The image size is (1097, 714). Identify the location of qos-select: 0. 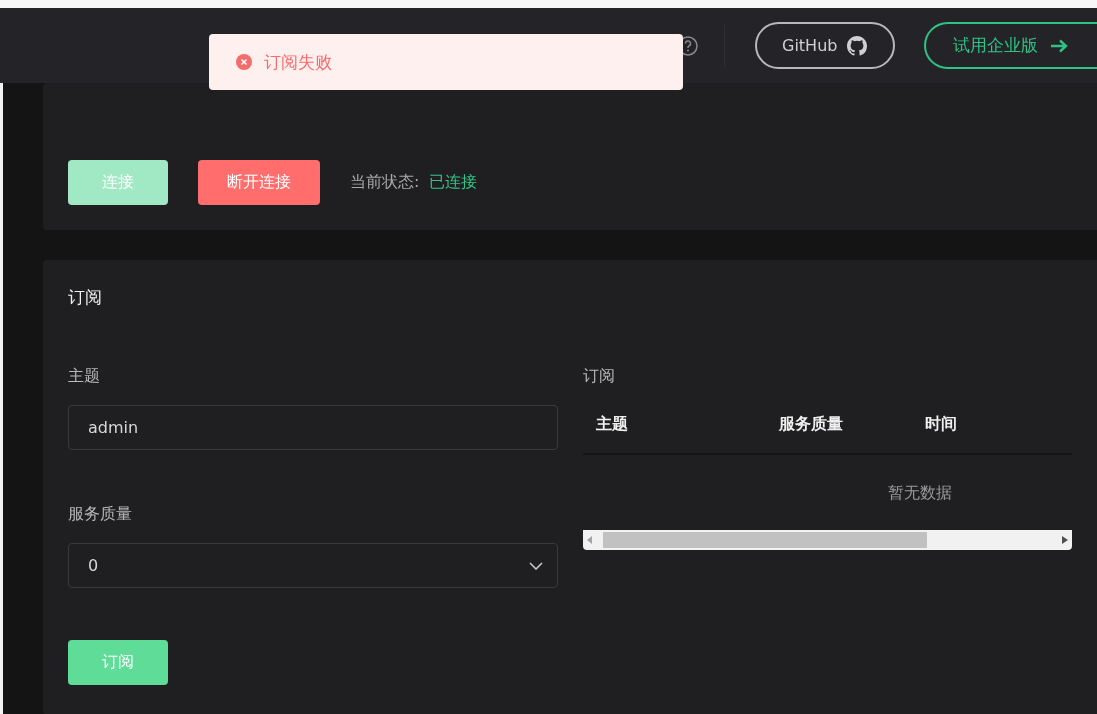
(313, 565).